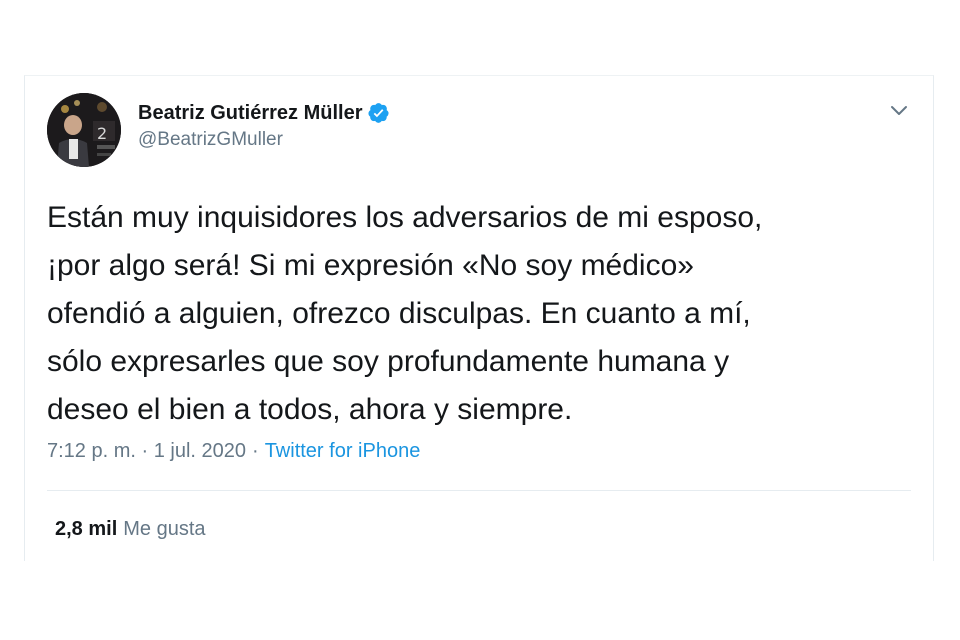  What do you see at coordinates (102, 133) in the screenshot?
I see `svg-text: 2` at bounding box center [102, 133].